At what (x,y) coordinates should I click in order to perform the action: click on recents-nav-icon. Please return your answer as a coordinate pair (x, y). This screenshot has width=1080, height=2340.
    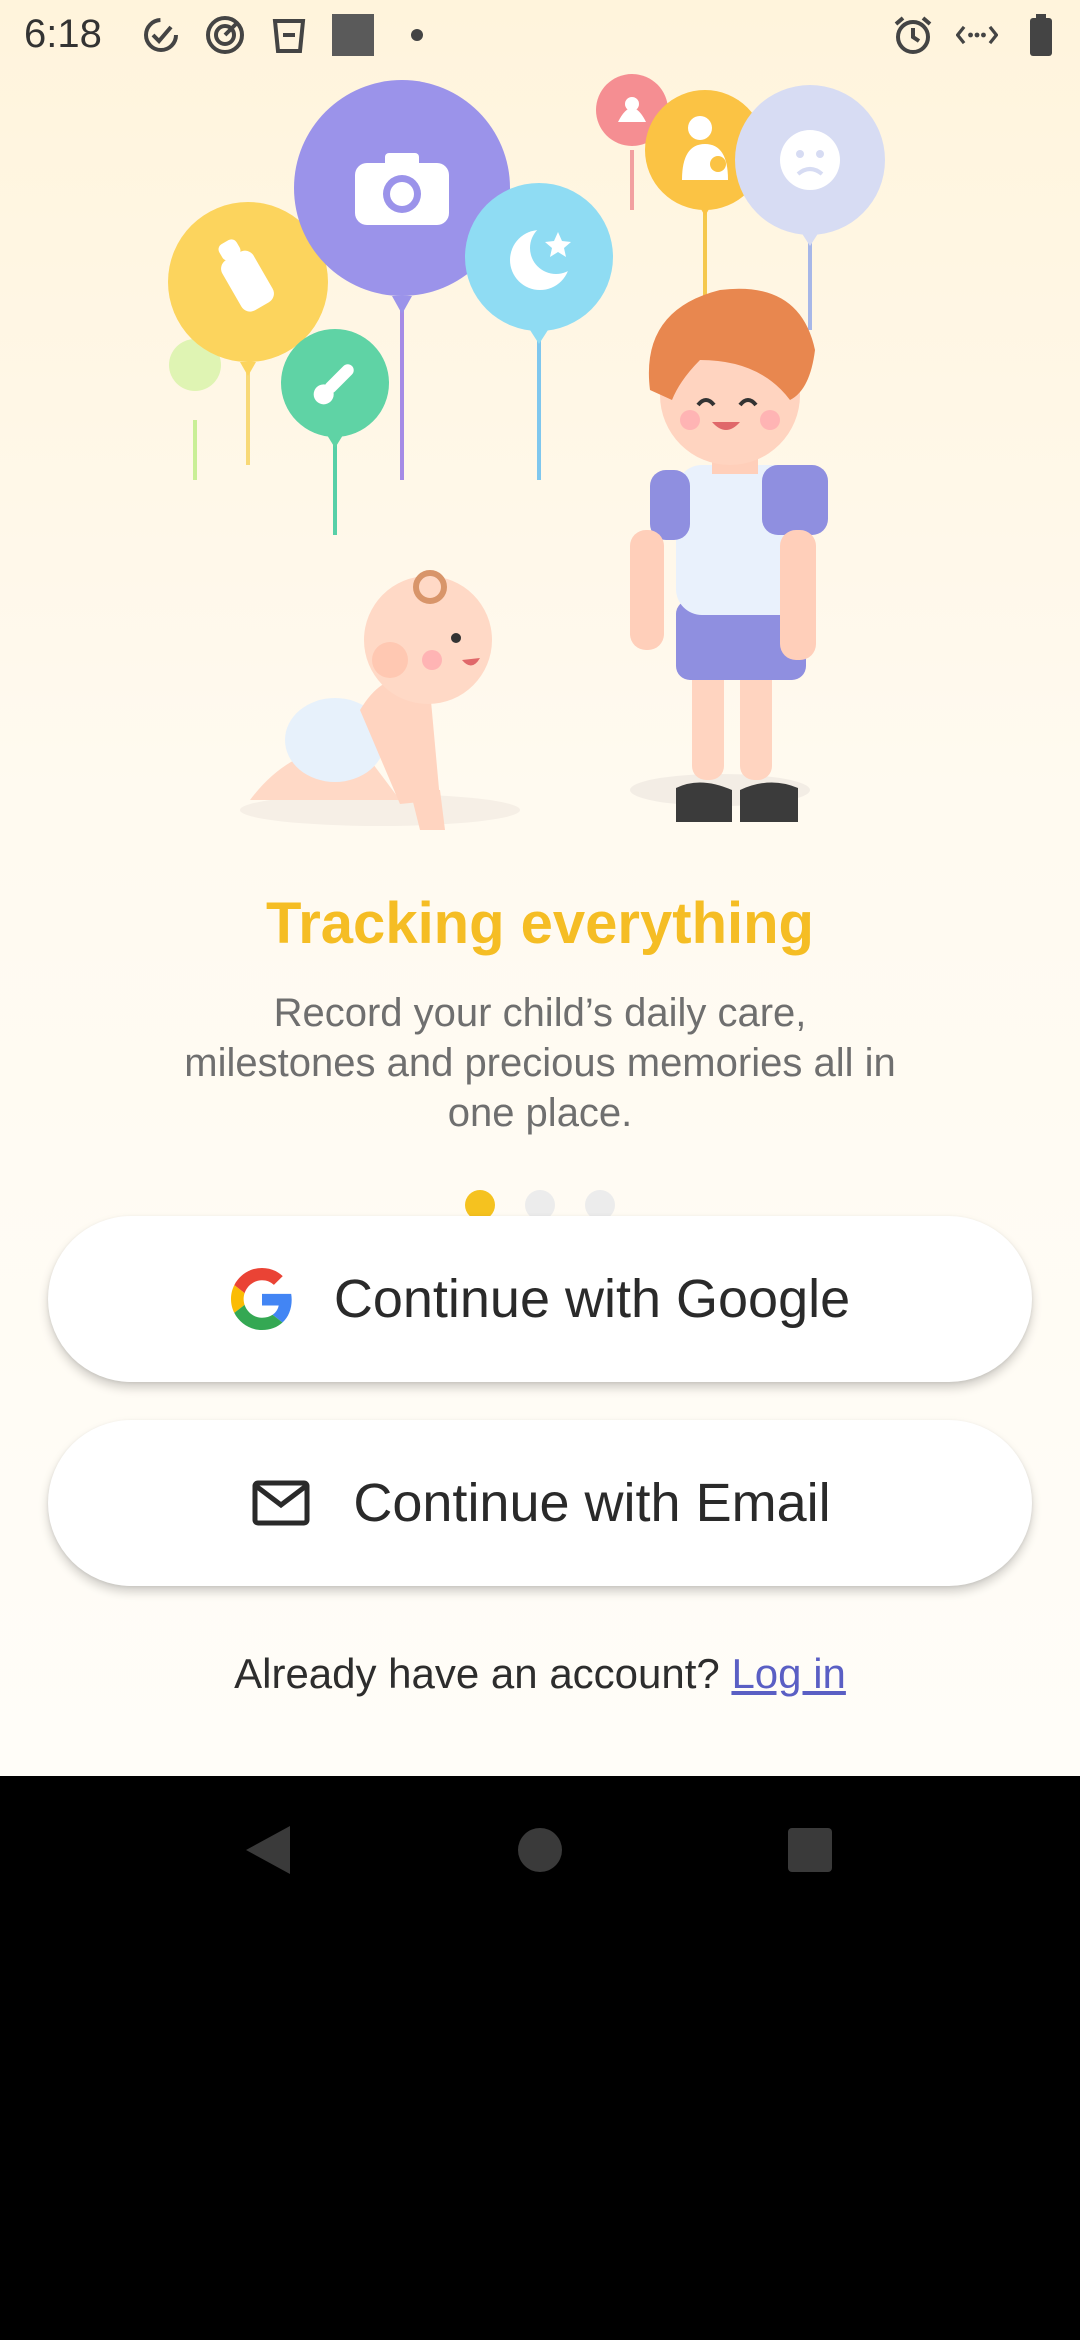
    Looking at the image, I should click on (810, 1850).